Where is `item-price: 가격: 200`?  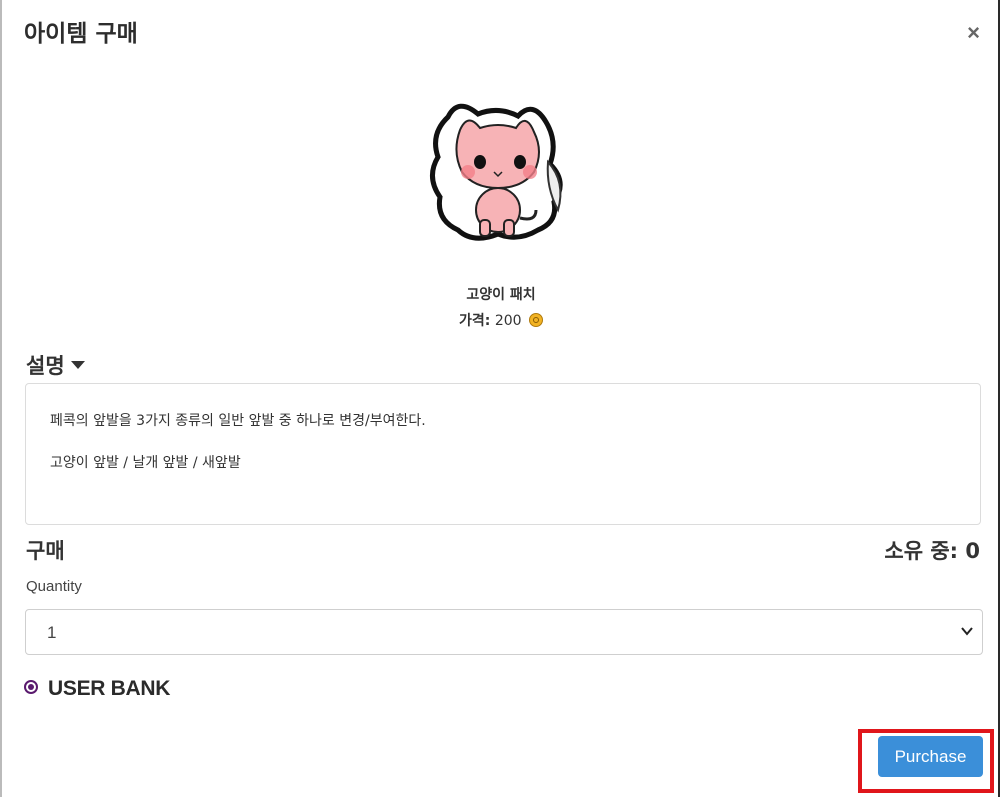
item-price: 가격: 200 is located at coordinates (501, 320).